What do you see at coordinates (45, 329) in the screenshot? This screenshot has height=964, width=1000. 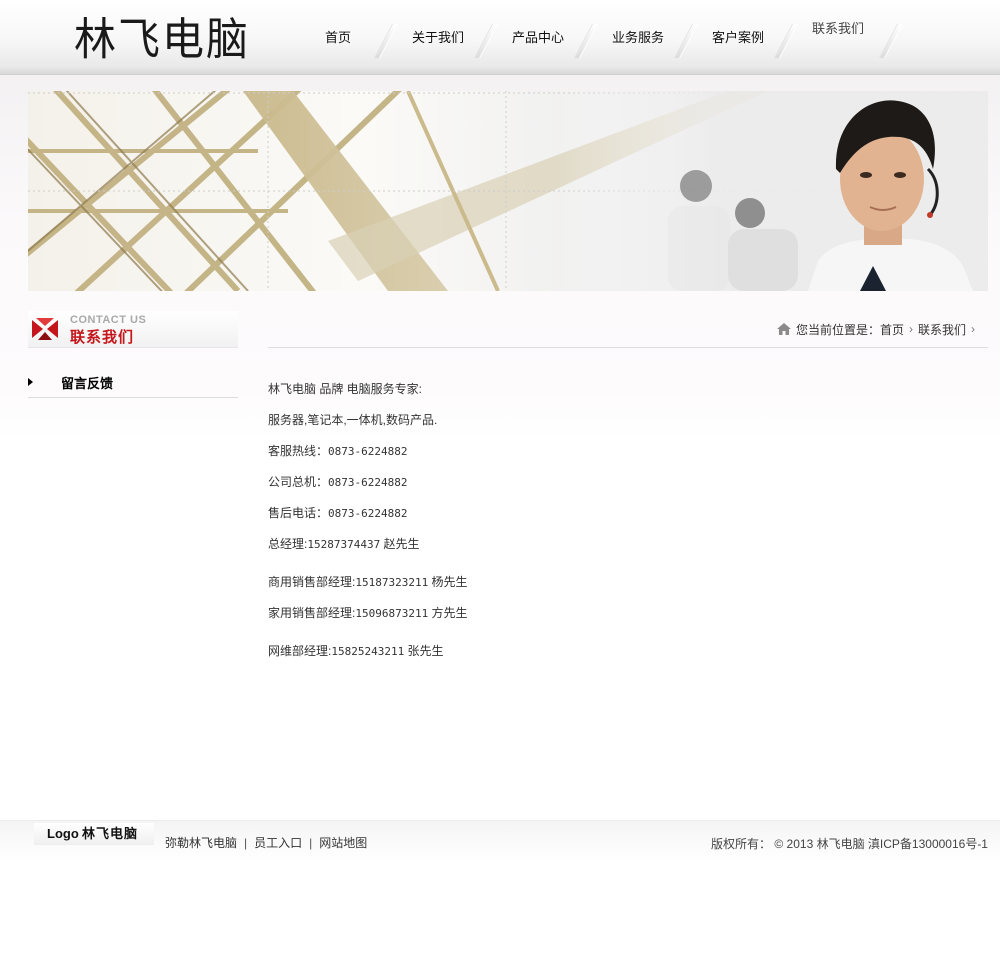 I see `contact-logo-icon` at bounding box center [45, 329].